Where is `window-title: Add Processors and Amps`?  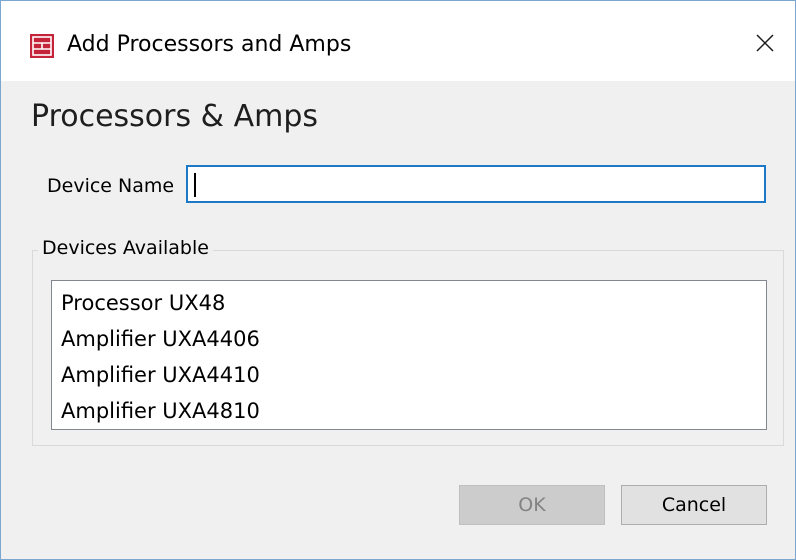 window-title: Add Processors and Amps is located at coordinates (209, 44).